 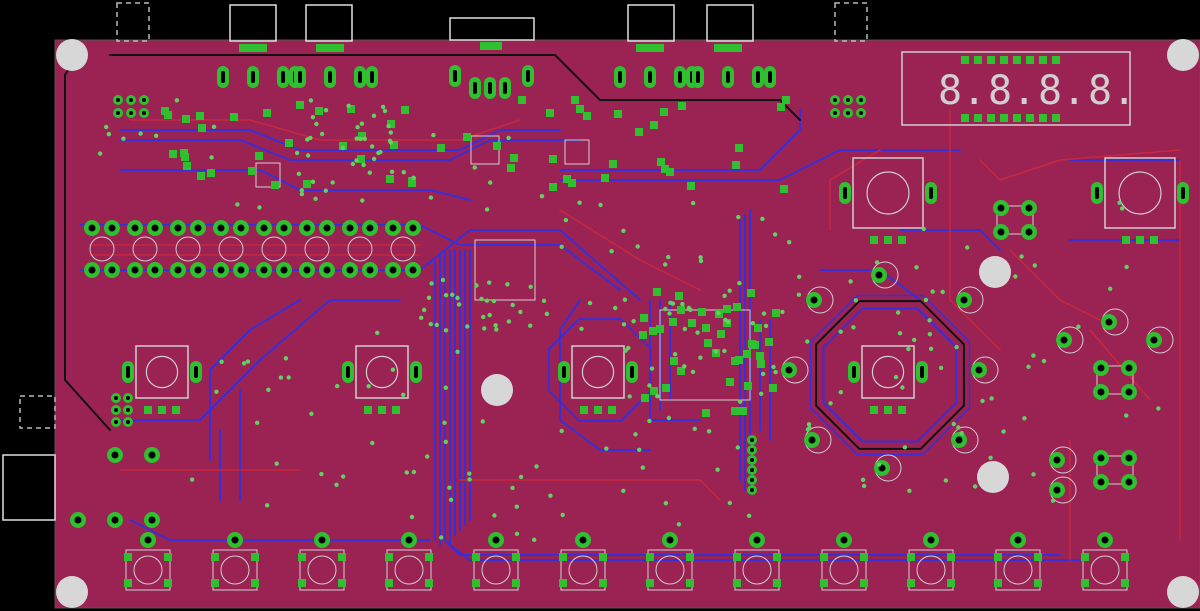 What do you see at coordinates (497, 390) in the screenshot?
I see `mounting-hole-icon` at bounding box center [497, 390].